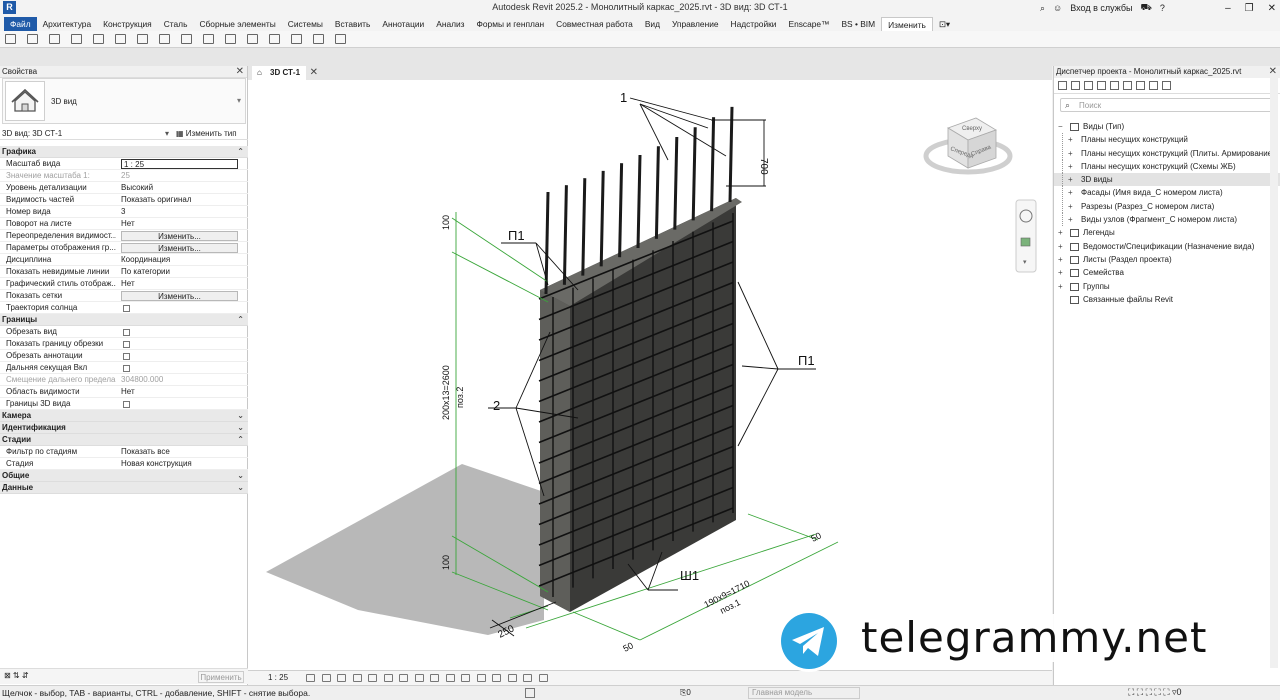 Image resolution: width=1280 pixels, height=700 pixels. I want to click on selection-filter-icons: ⛶ ⛶ ⛶ ⛶ ⛶ ▿0, so click(1155, 692).